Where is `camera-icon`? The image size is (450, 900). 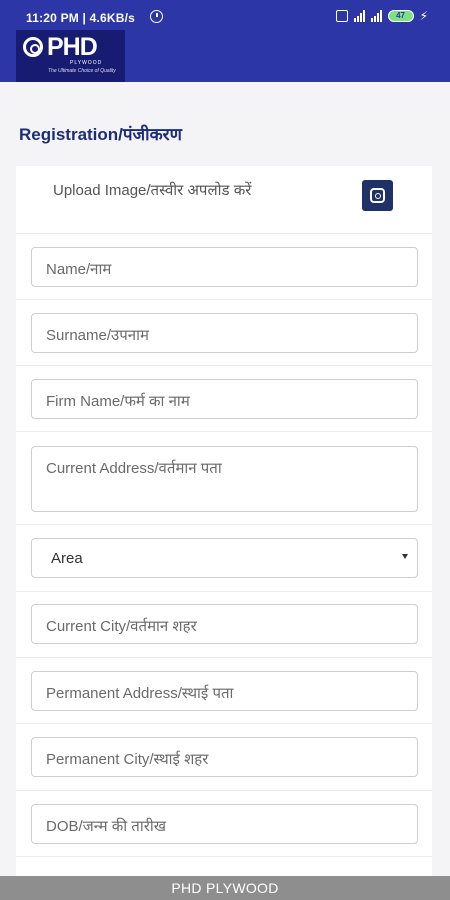
camera-icon is located at coordinates (377, 195).